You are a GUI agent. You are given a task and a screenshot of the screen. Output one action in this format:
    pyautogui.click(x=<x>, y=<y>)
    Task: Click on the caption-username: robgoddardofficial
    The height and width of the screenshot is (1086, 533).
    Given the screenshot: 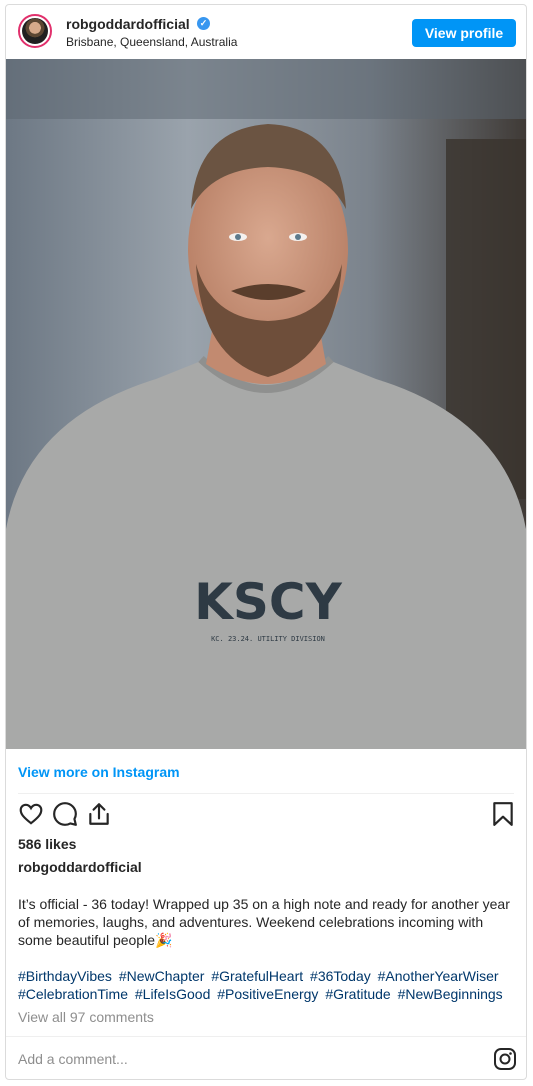 What is the action you would take?
    pyautogui.click(x=80, y=867)
    